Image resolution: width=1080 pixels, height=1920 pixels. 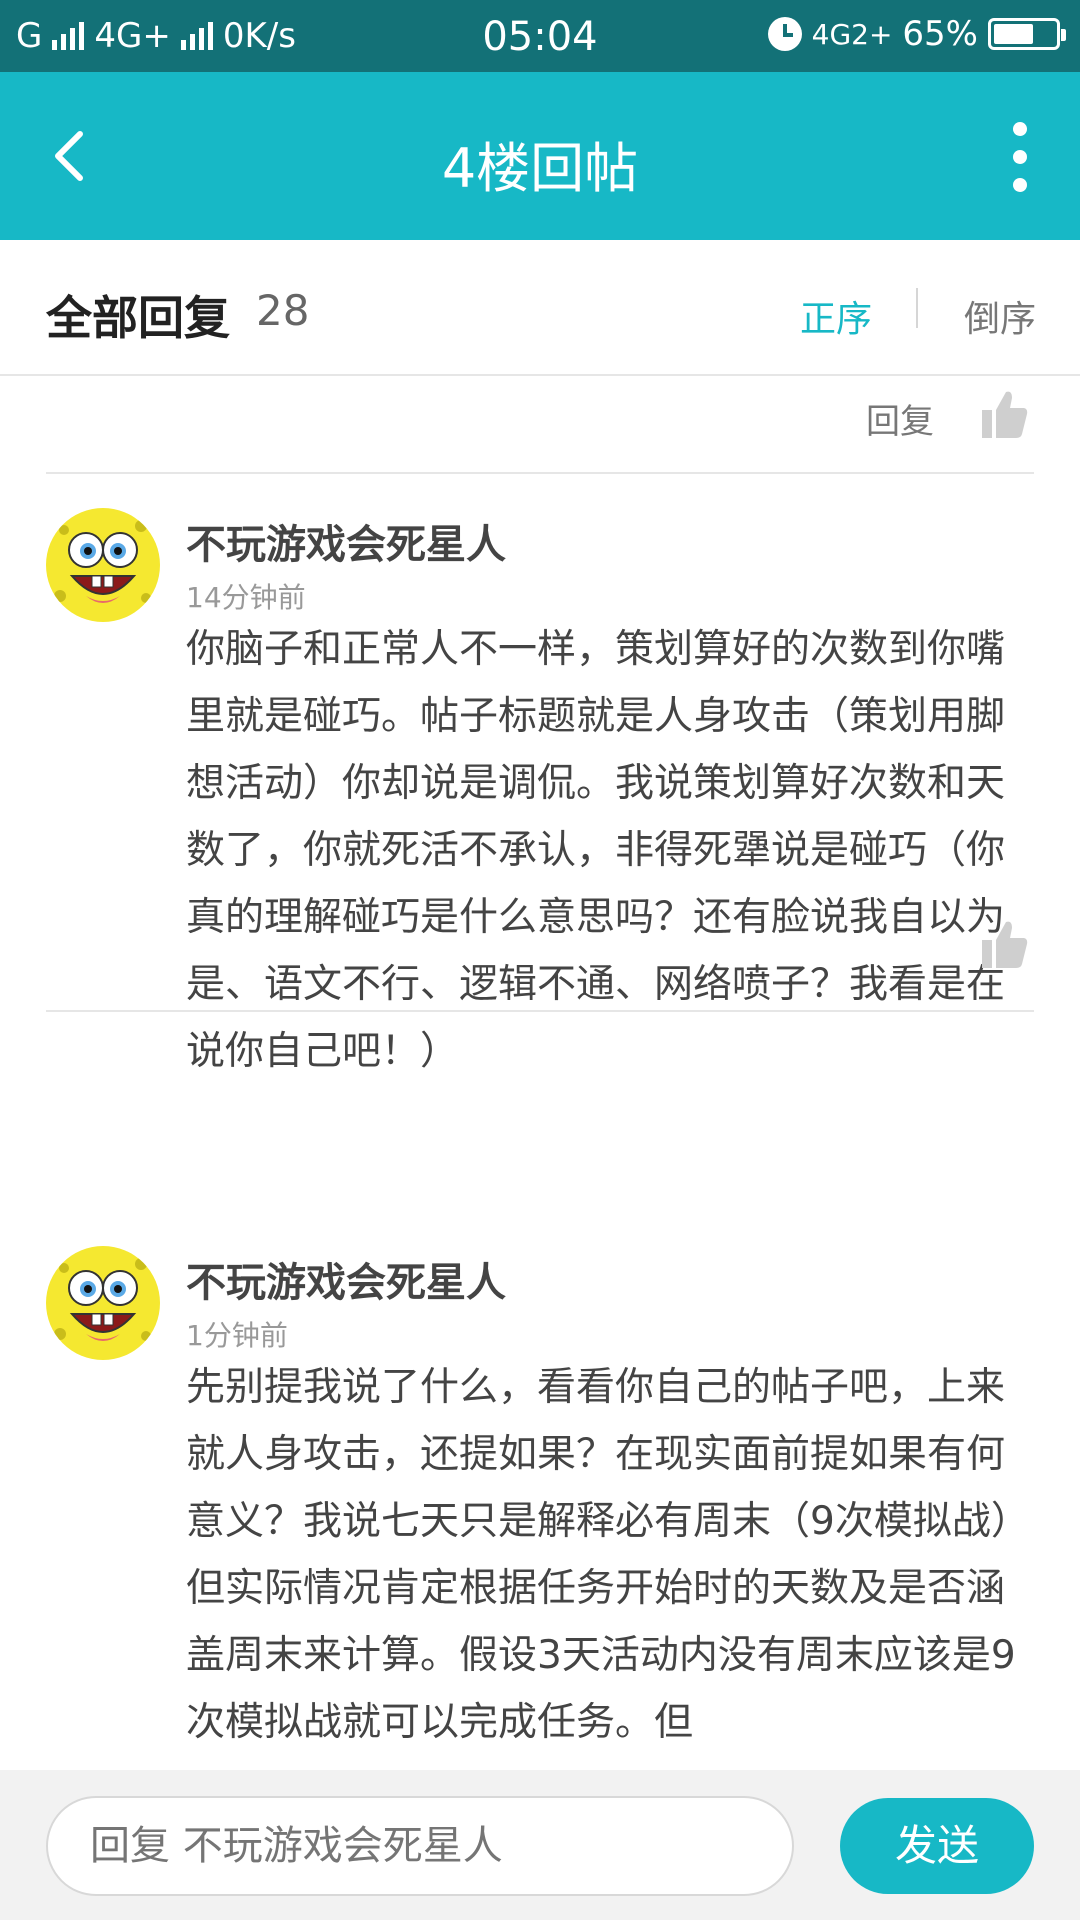 What do you see at coordinates (1020, 157) in the screenshot?
I see `more-button` at bounding box center [1020, 157].